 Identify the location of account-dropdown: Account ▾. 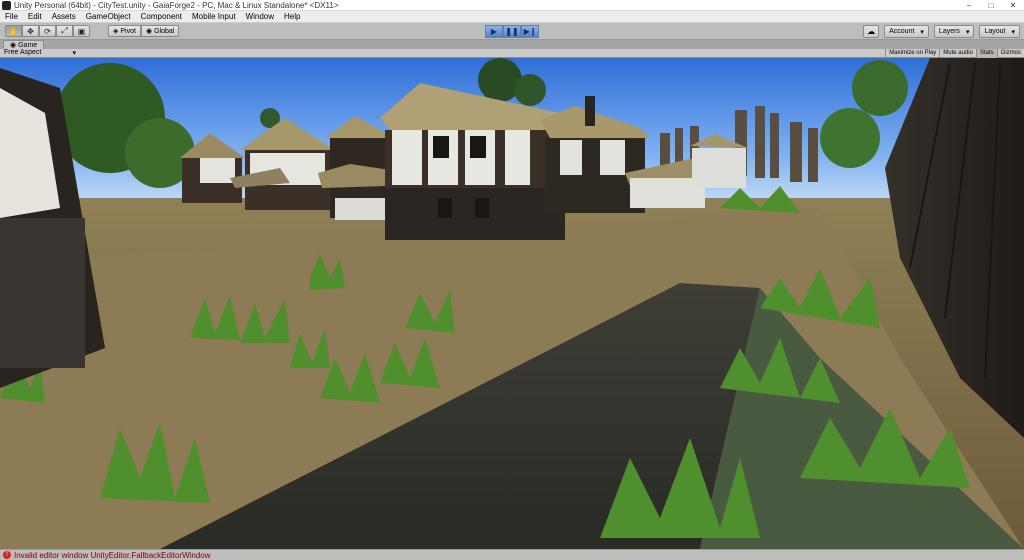
(906, 31).